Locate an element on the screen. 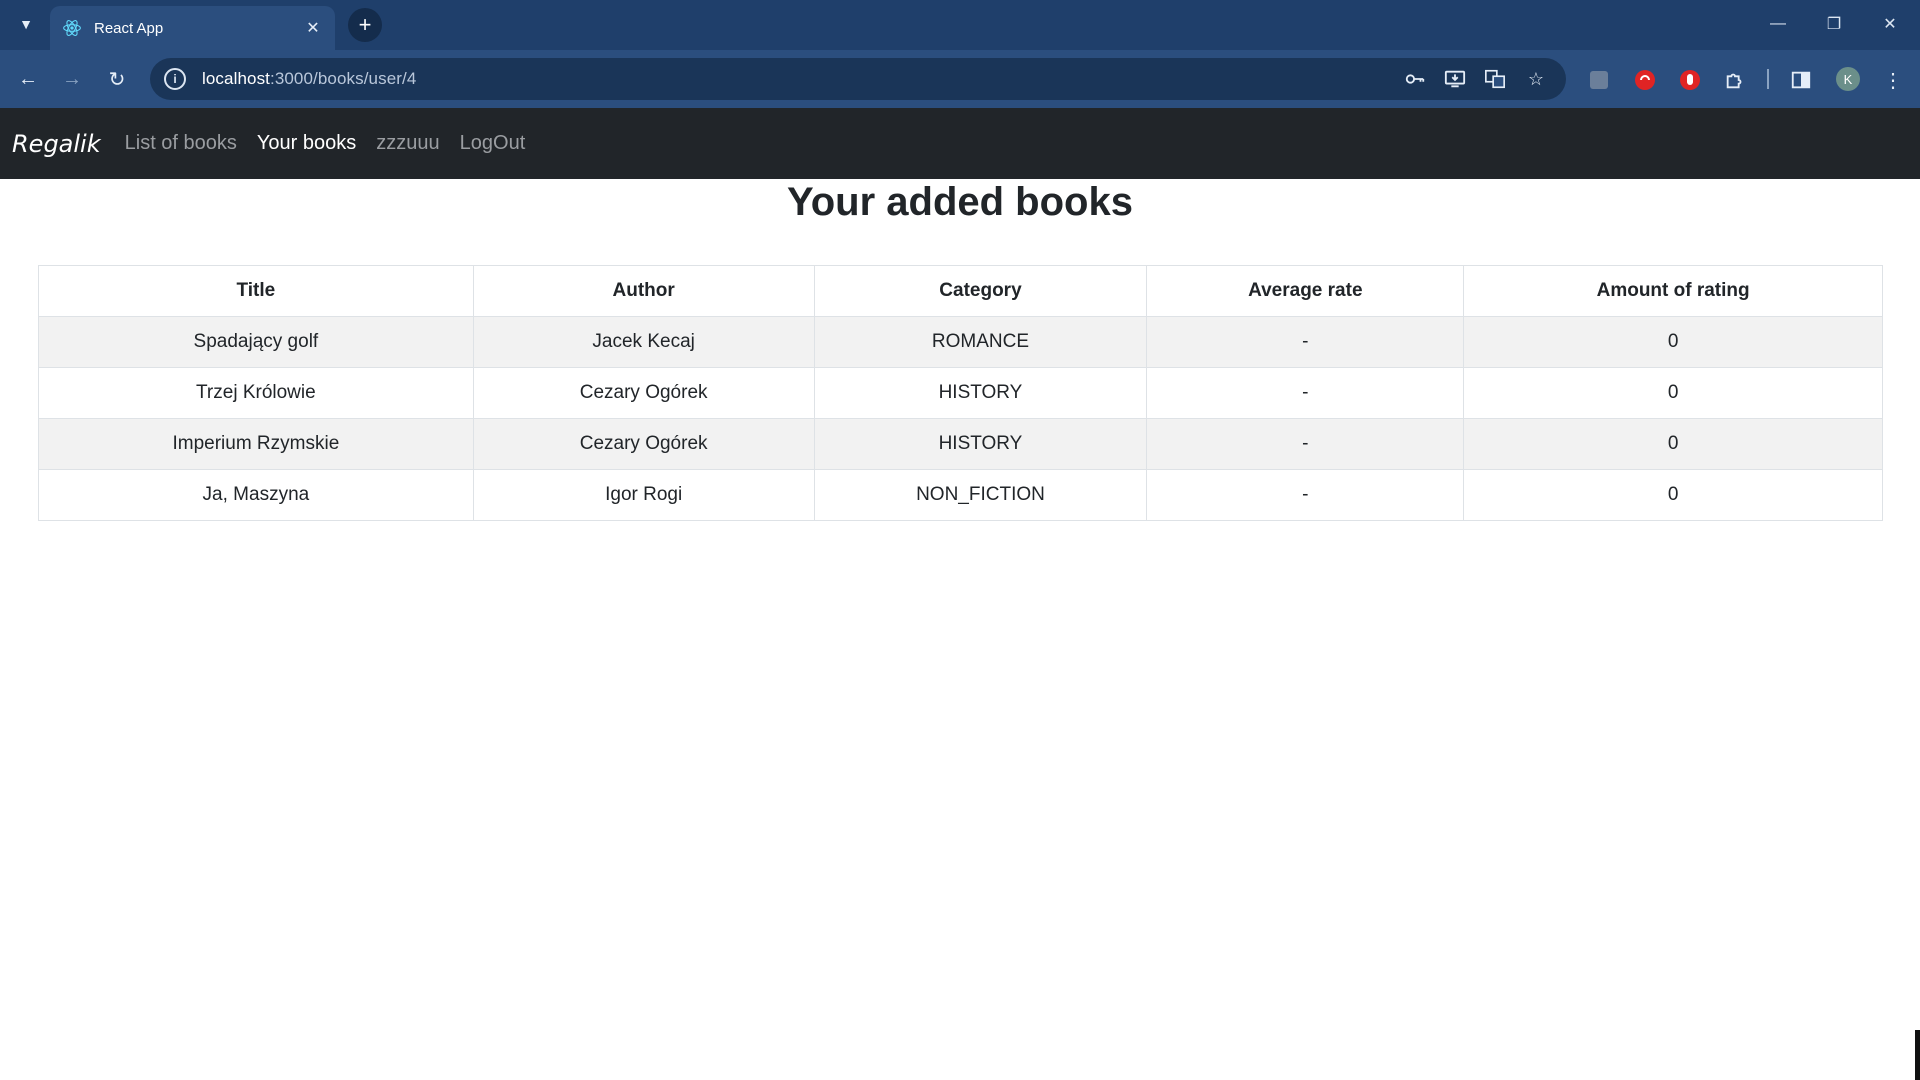 This screenshot has height=1080, width=1920. url-path: :3000/books/user/4 is located at coordinates (343, 78).